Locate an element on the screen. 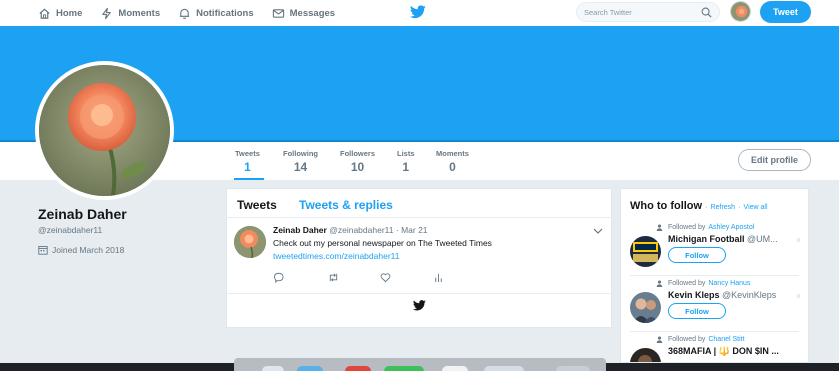  dock-safari-icon is located at coordinates (310, 368).